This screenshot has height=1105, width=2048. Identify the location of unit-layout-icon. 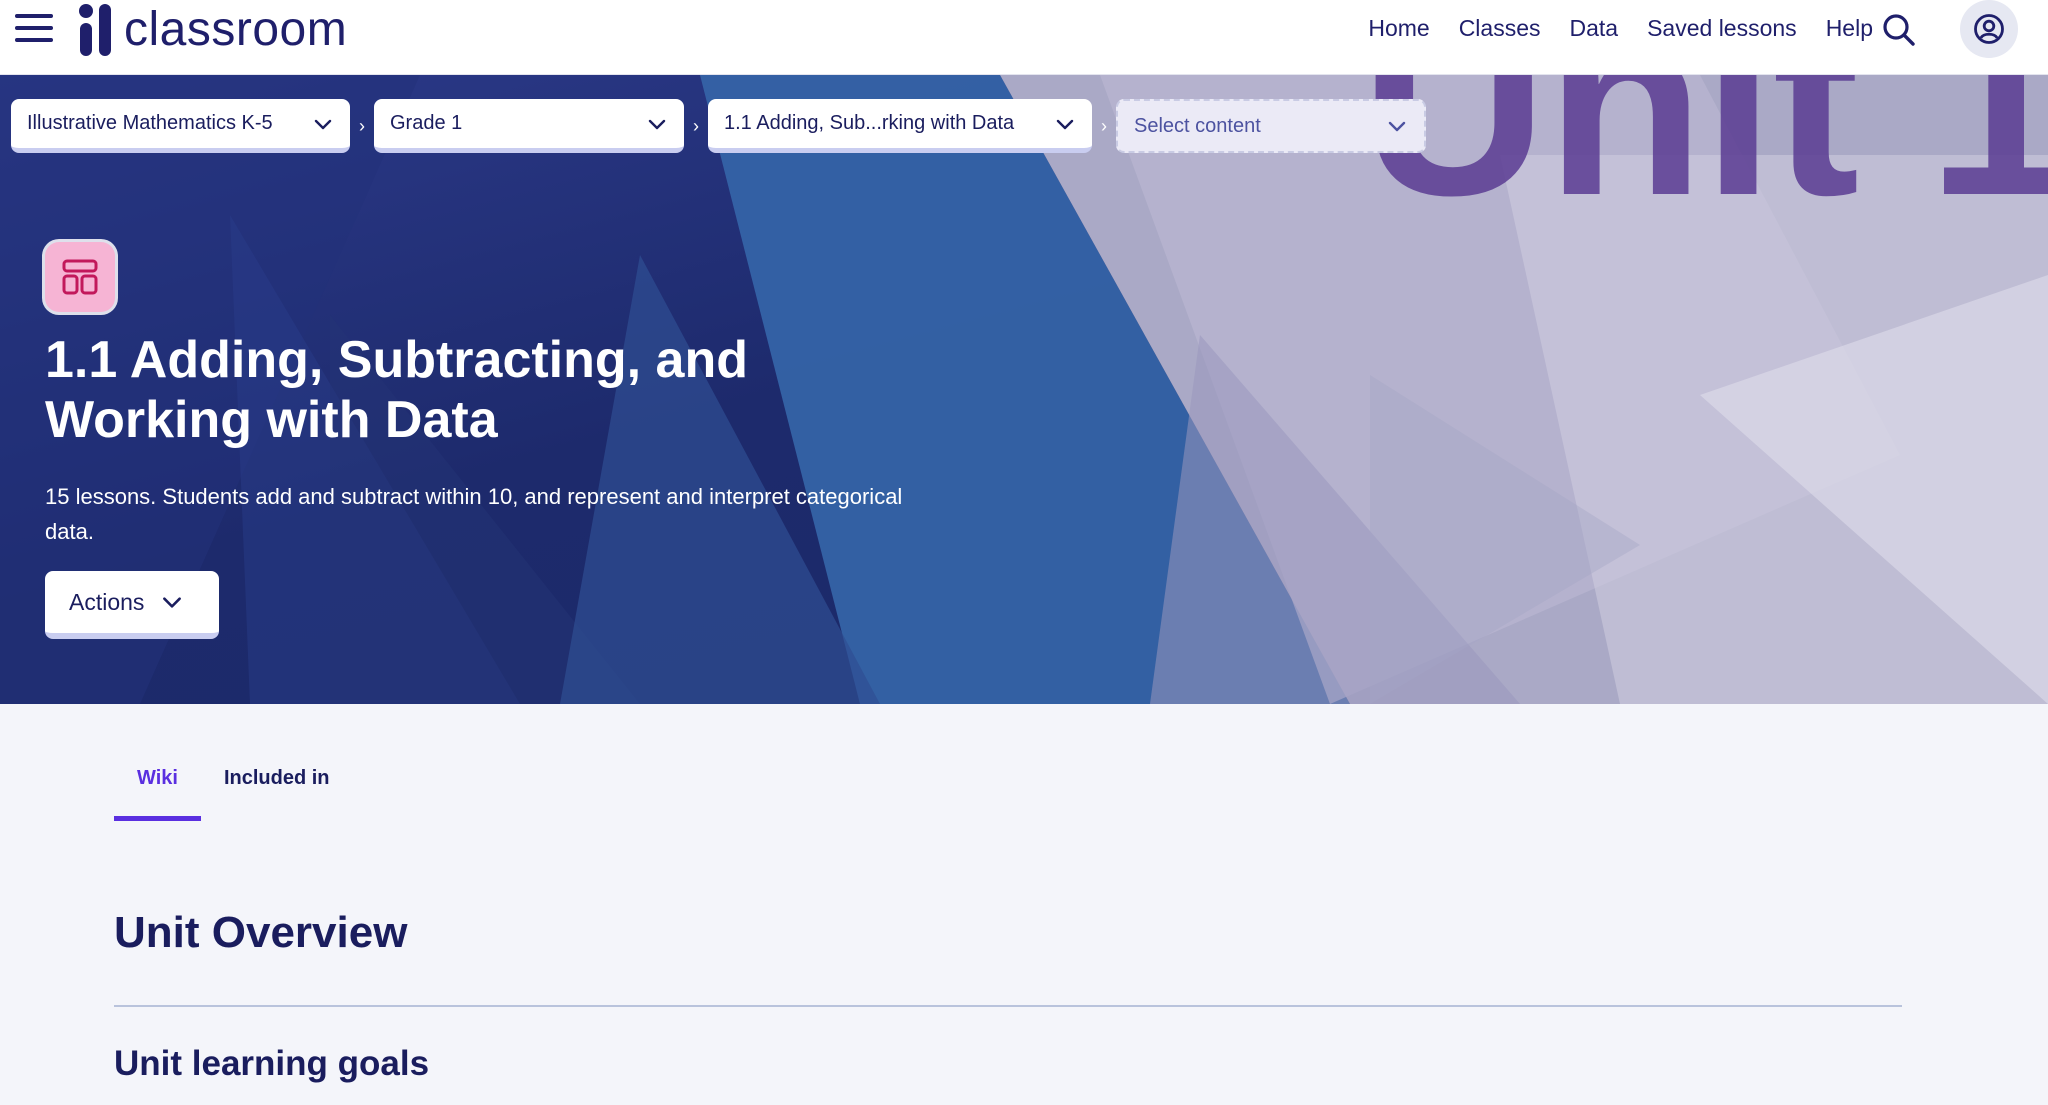
(80, 277).